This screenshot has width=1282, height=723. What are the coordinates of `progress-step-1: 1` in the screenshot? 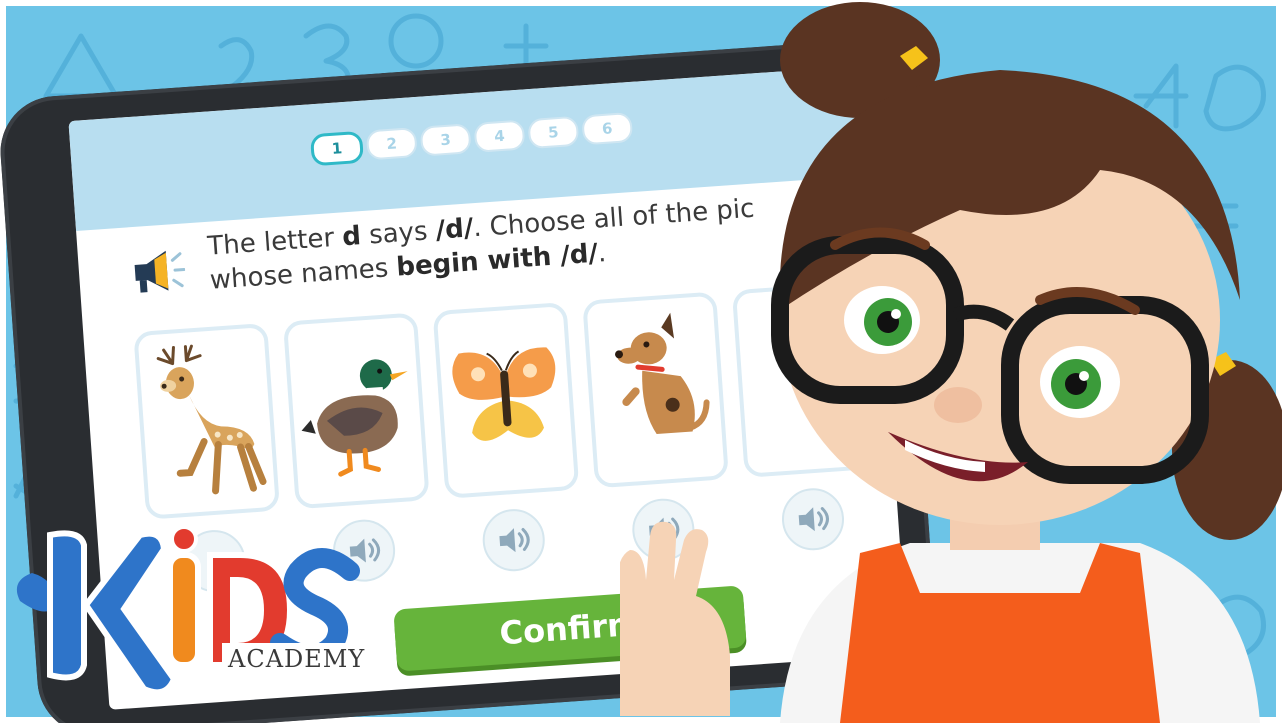 It's located at (337, 148).